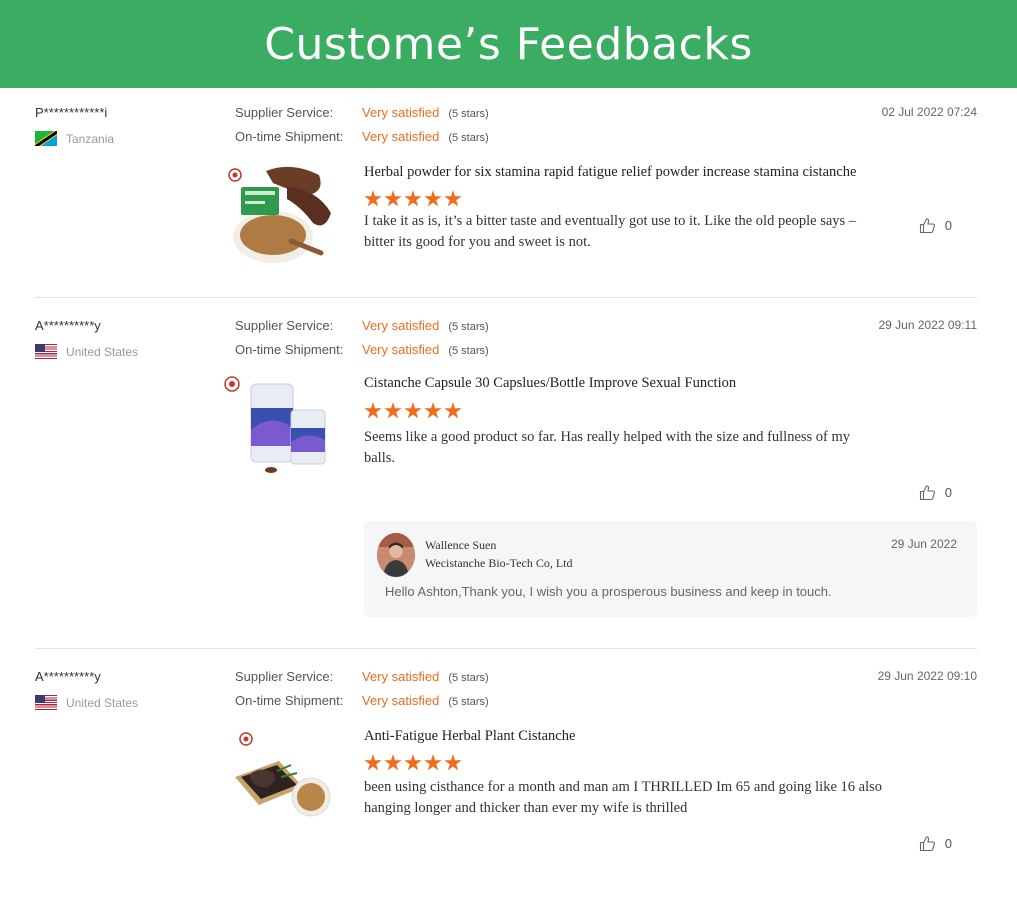 The height and width of the screenshot is (902, 1017). I want to click on review-date: 29 Jun 2022 09:10, so click(927, 676).